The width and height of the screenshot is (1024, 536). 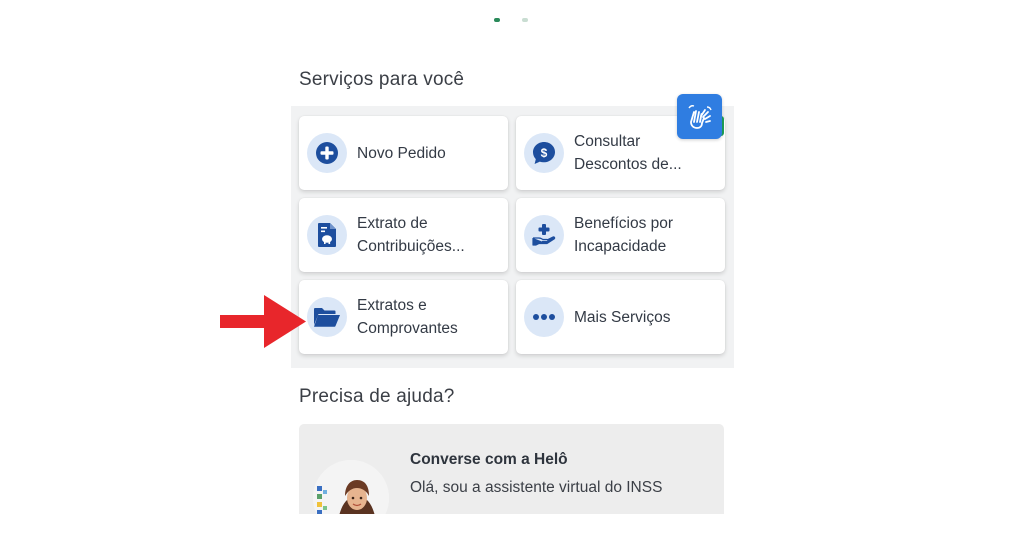 I want to click on service-card-label: Extratos e Comprovantes, so click(x=411, y=317).